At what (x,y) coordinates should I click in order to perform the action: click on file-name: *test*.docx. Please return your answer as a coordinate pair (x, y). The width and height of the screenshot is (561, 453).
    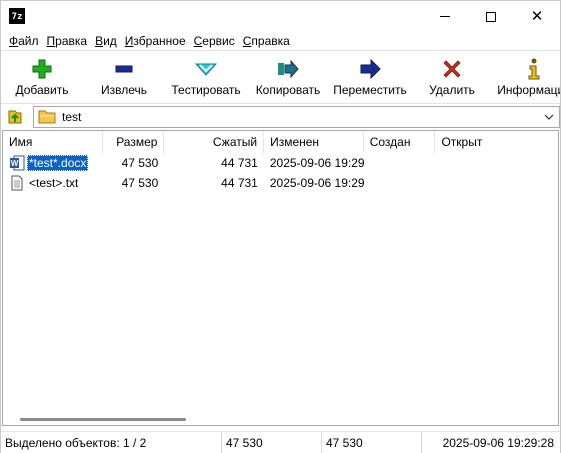
    Looking at the image, I should click on (58, 163).